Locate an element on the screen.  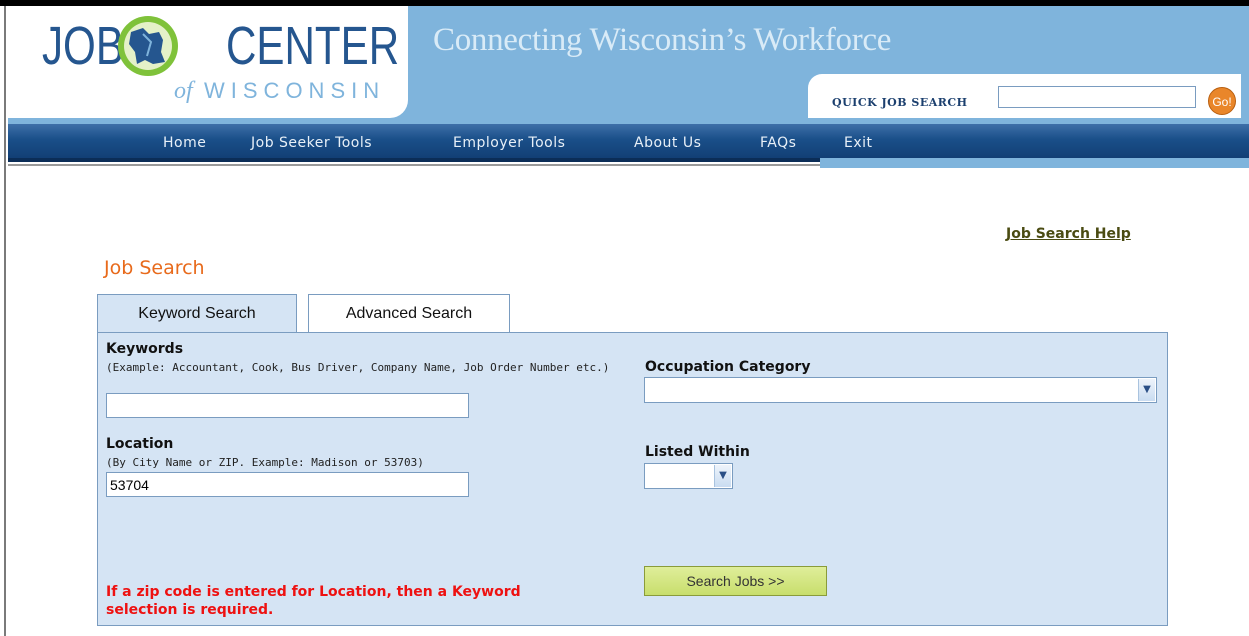
quick-search-label: QUICK JOB SEARCH is located at coordinates (900, 102).